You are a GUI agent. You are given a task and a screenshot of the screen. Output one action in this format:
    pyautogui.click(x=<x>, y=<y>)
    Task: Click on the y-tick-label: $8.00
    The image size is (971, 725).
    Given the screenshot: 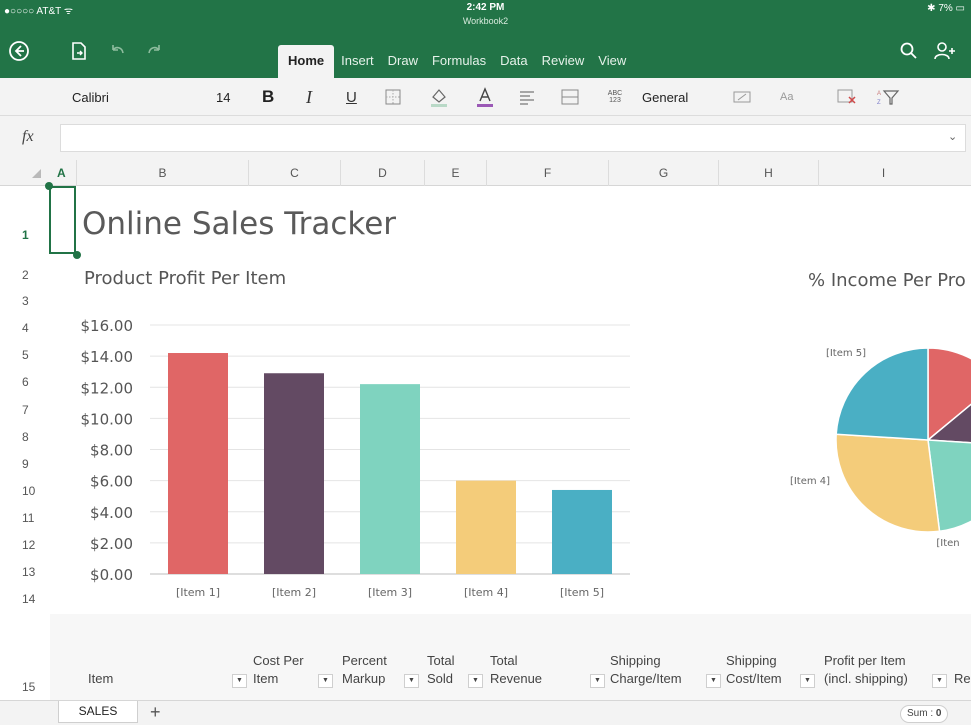 What is the action you would take?
    pyautogui.click(x=111, y=451)
    